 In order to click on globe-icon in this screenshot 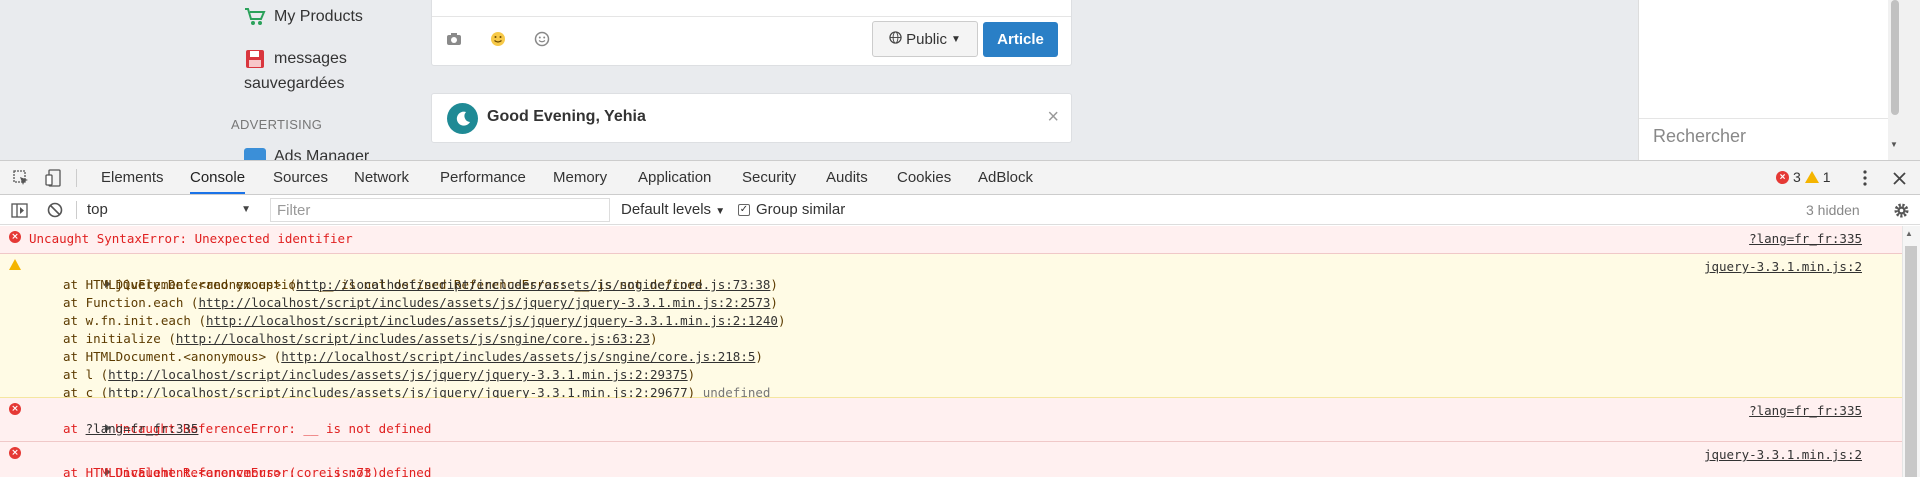, I will do `click(895, 39)`.